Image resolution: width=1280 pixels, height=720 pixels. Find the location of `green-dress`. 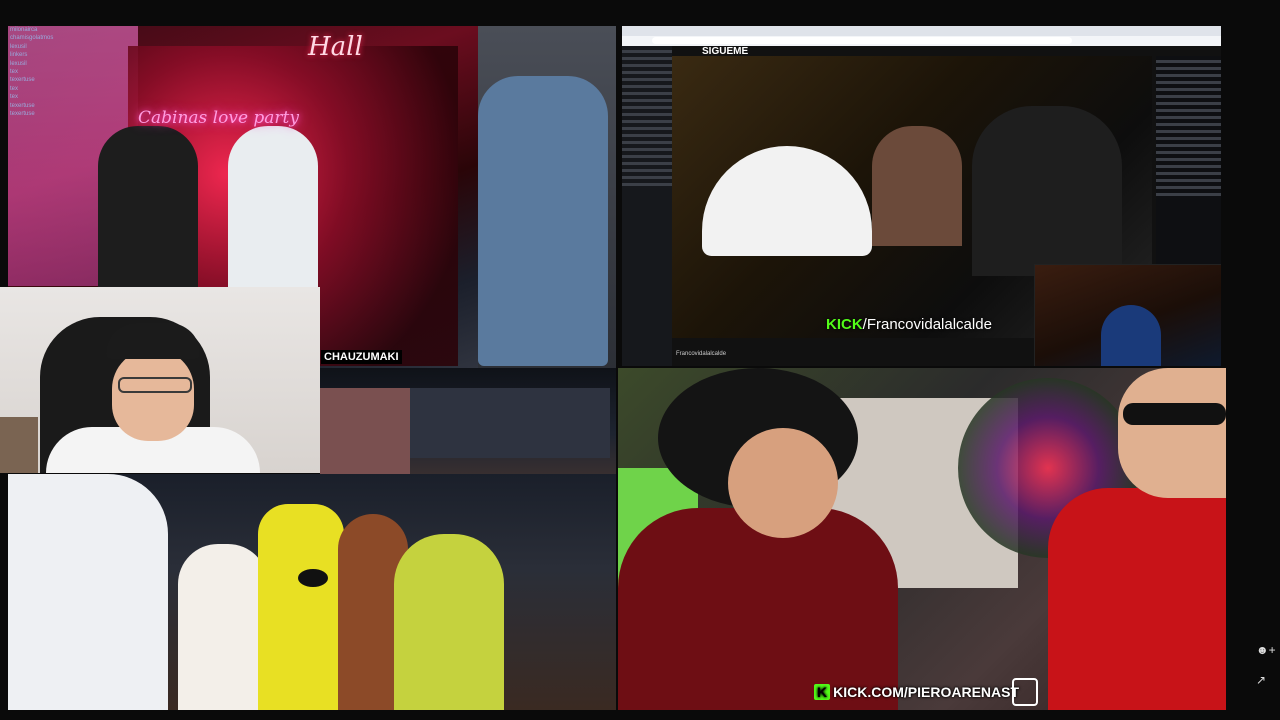

green-dress is located at coordinates (449, 622).